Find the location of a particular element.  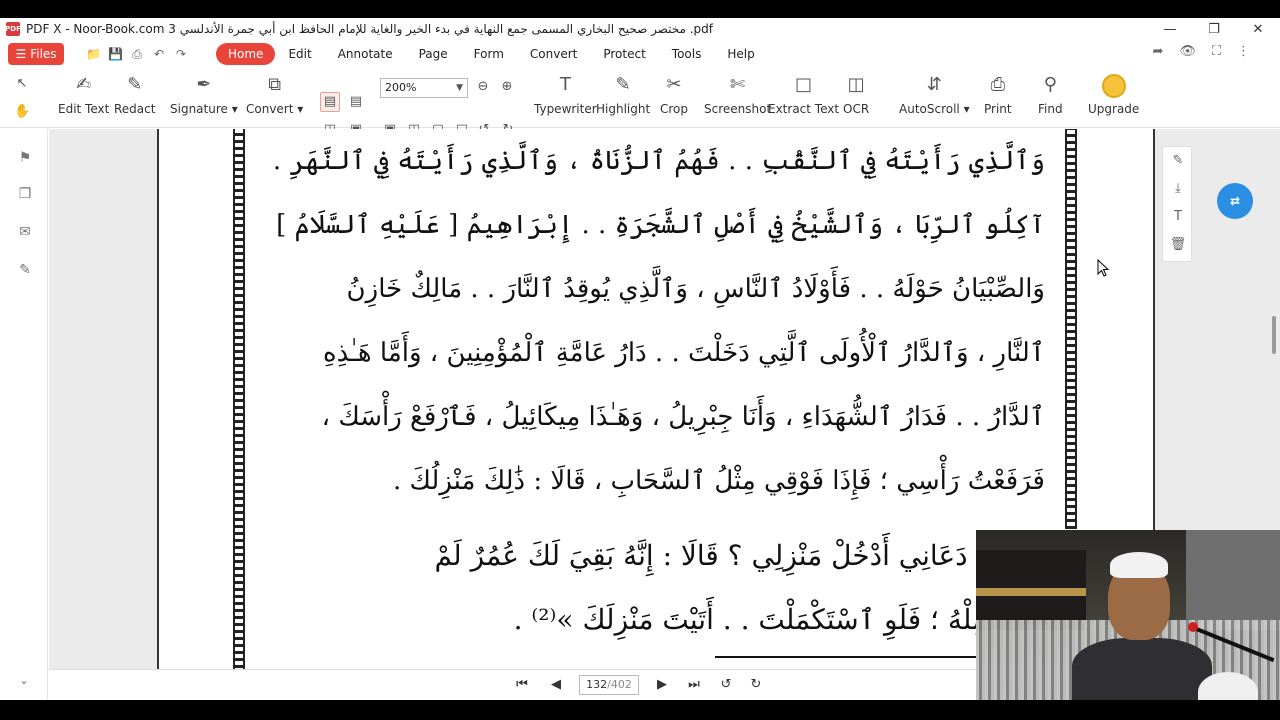

redo-icon: ↷ is located at coordinates (181, 54).